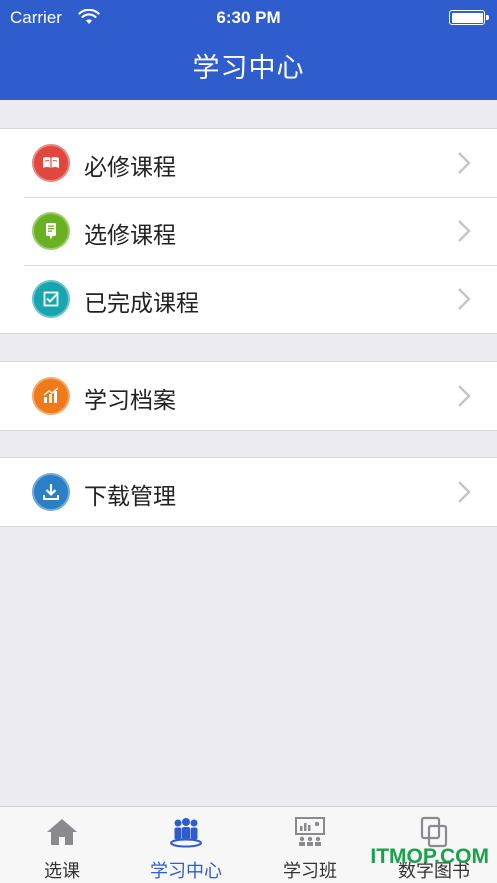 This screenshot has height=883, width=497. What do you see at coordinates (130, 168) in the screenshot?
I see `menu-item-label: 必修课程` at bounding box center [130, 168].